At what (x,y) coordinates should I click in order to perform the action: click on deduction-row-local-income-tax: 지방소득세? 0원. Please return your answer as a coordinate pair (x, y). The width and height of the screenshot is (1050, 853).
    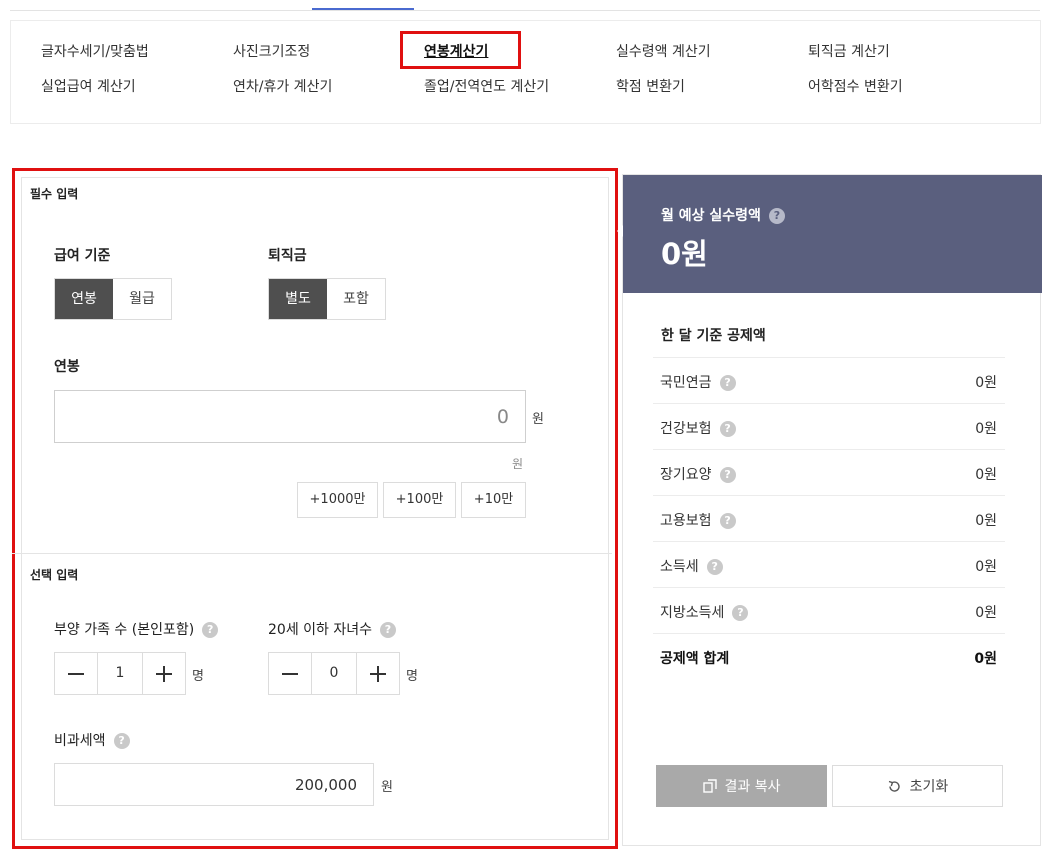
    Looking at the image, I should click on (829, 610).